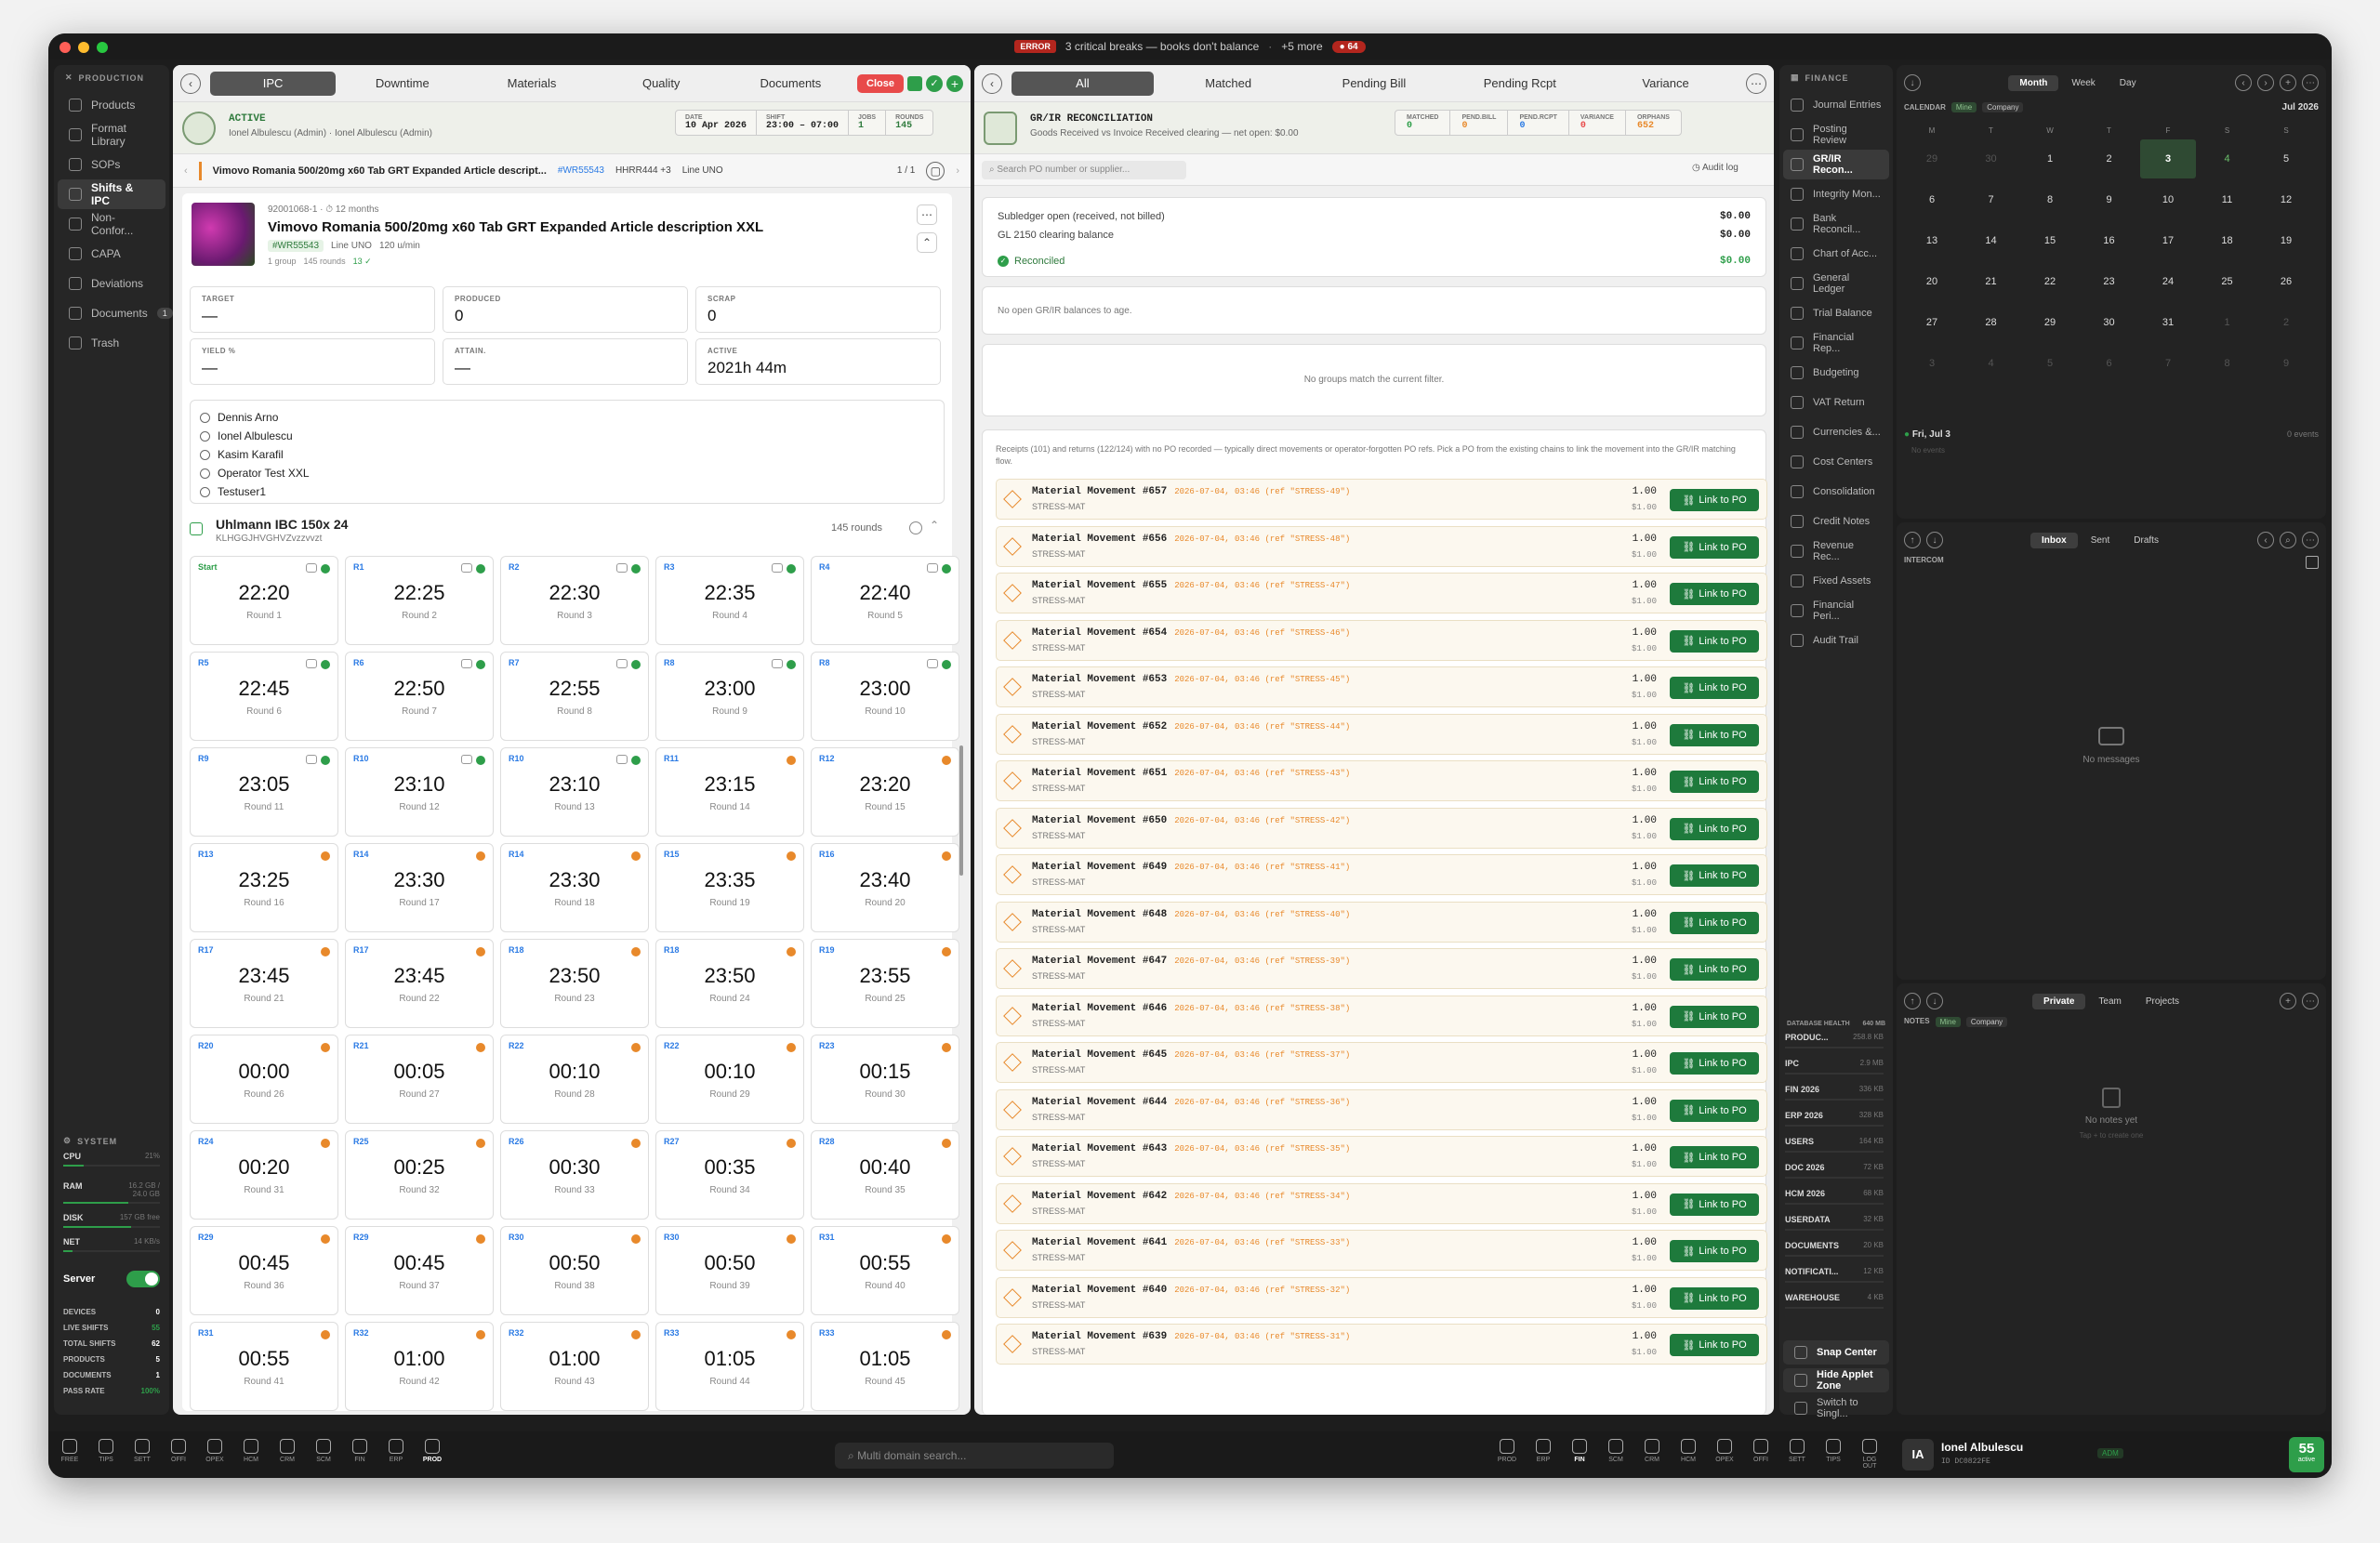 The height and width of the screenshot is (1543, 2380). What do you see at coordinates (1932, 199) in the screenshot?
I see `calendar-day: 6` at bounding box center [1932, 199].